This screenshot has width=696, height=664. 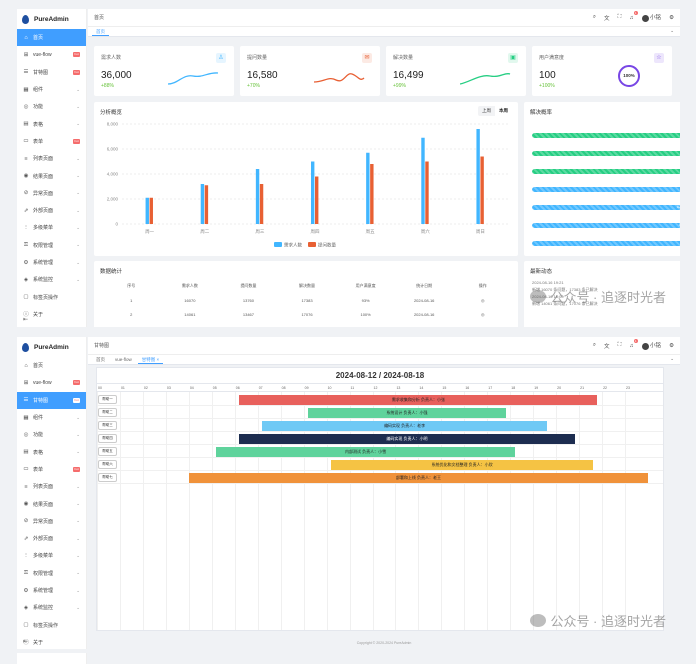 What do you see at coordinates (107, 425) in the screenshot?
I see `row-button: 帮助三` at bounding box center [107, 425].